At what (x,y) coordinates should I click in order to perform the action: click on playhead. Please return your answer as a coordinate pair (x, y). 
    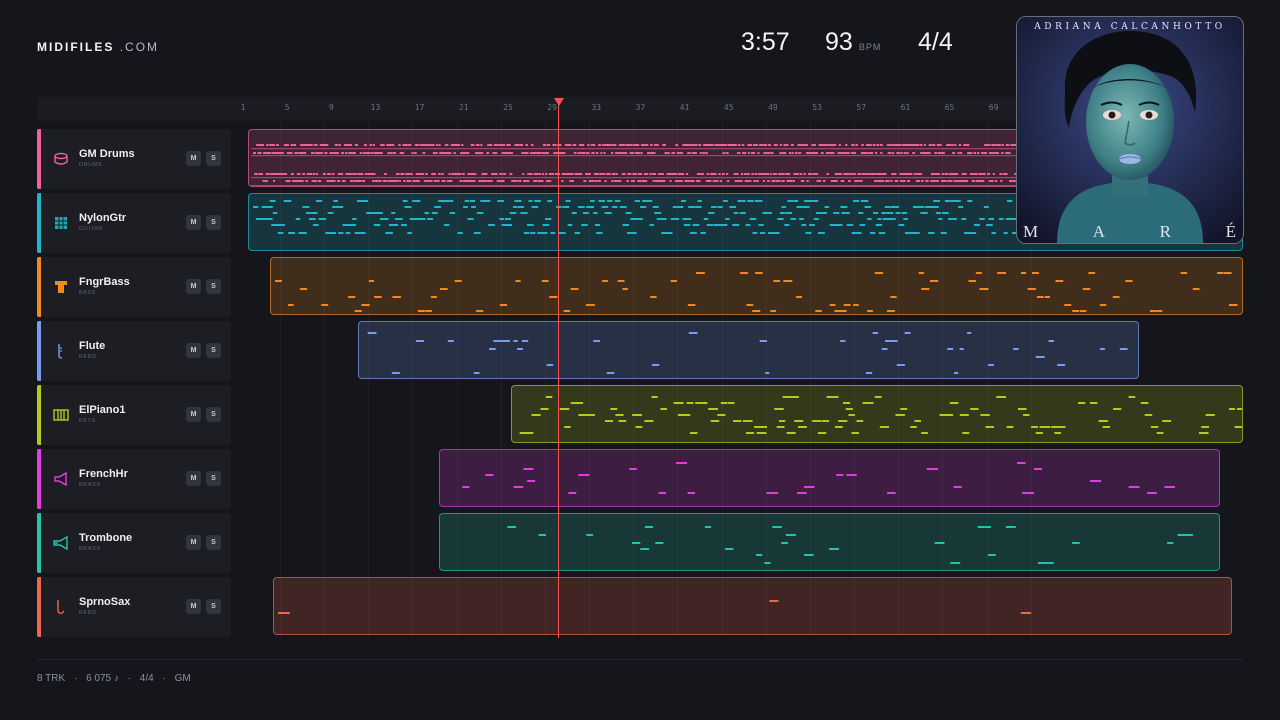
    Looking at the image, I should click on (558, 369).